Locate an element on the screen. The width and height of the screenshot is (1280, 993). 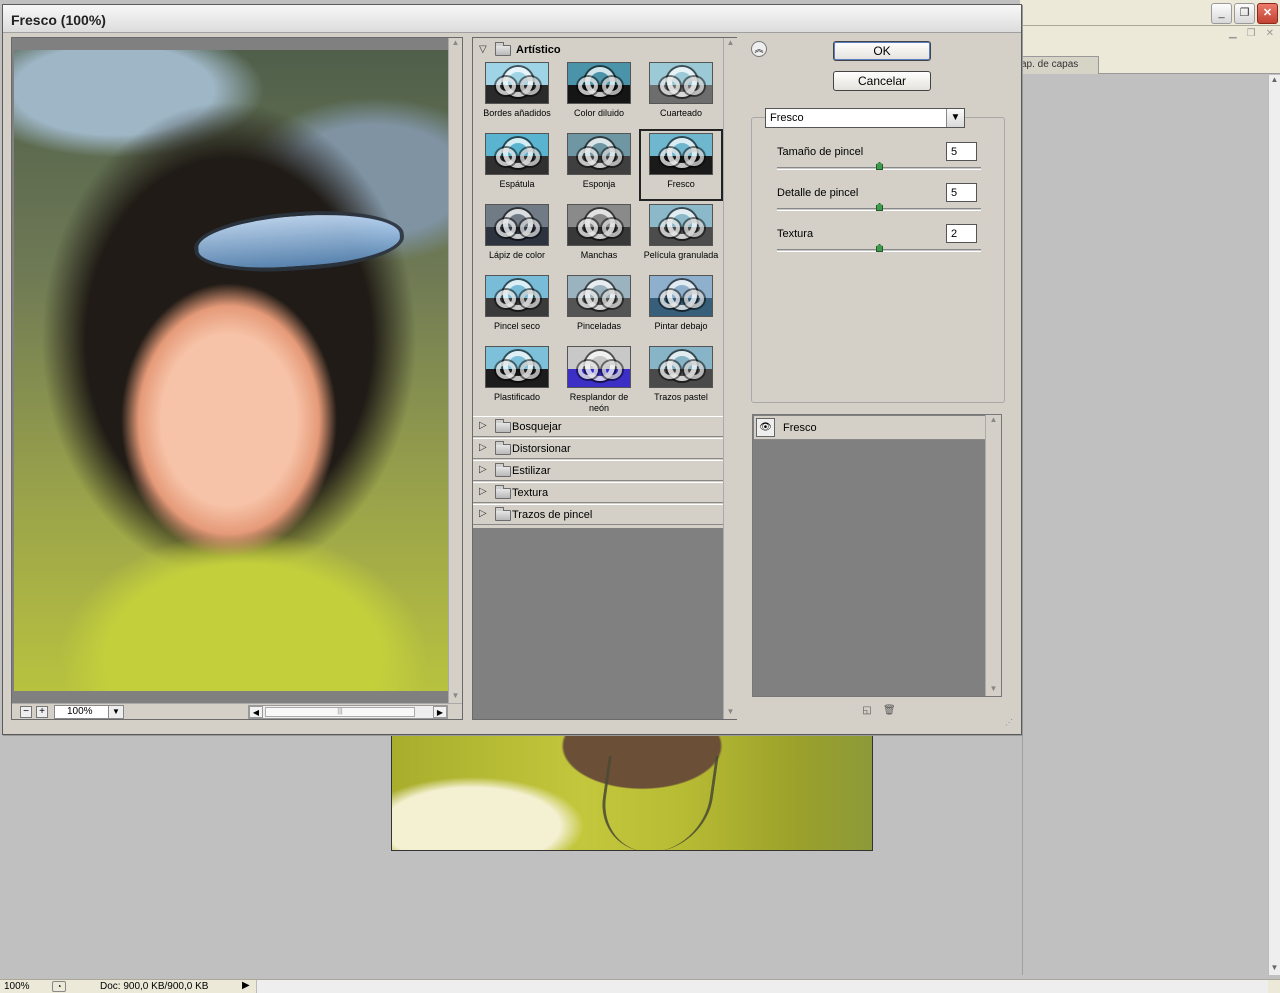
collapse-gallery-icon: ︽ is located at coordinates (759, 49).